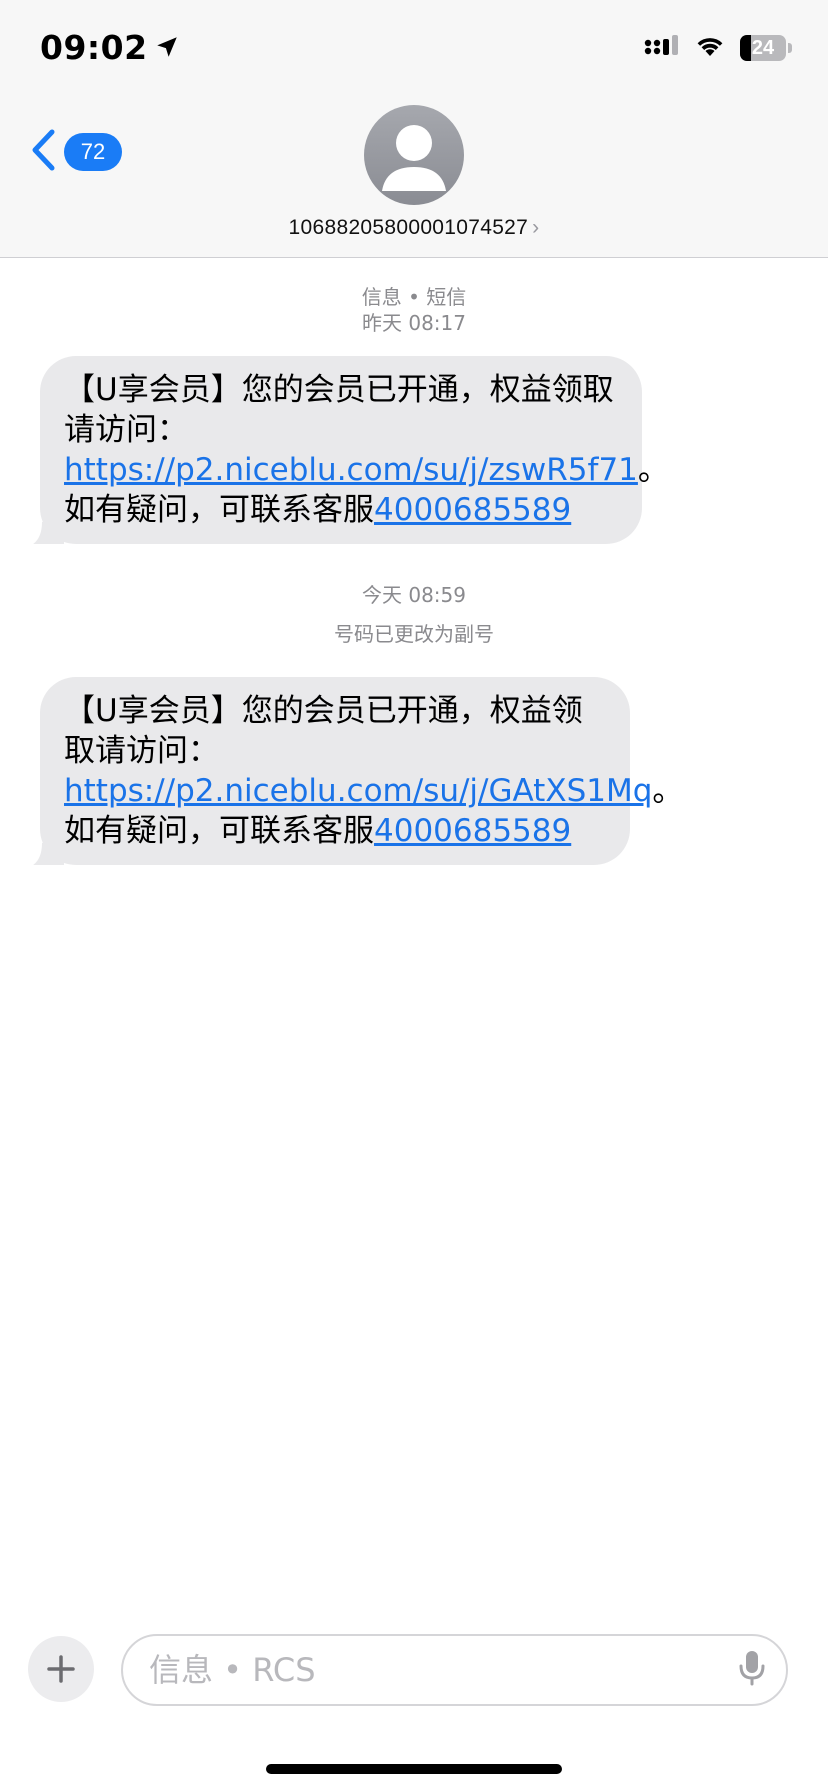  I want to click on number-change-notice: 号码已更改为副号, so click(414, 634).